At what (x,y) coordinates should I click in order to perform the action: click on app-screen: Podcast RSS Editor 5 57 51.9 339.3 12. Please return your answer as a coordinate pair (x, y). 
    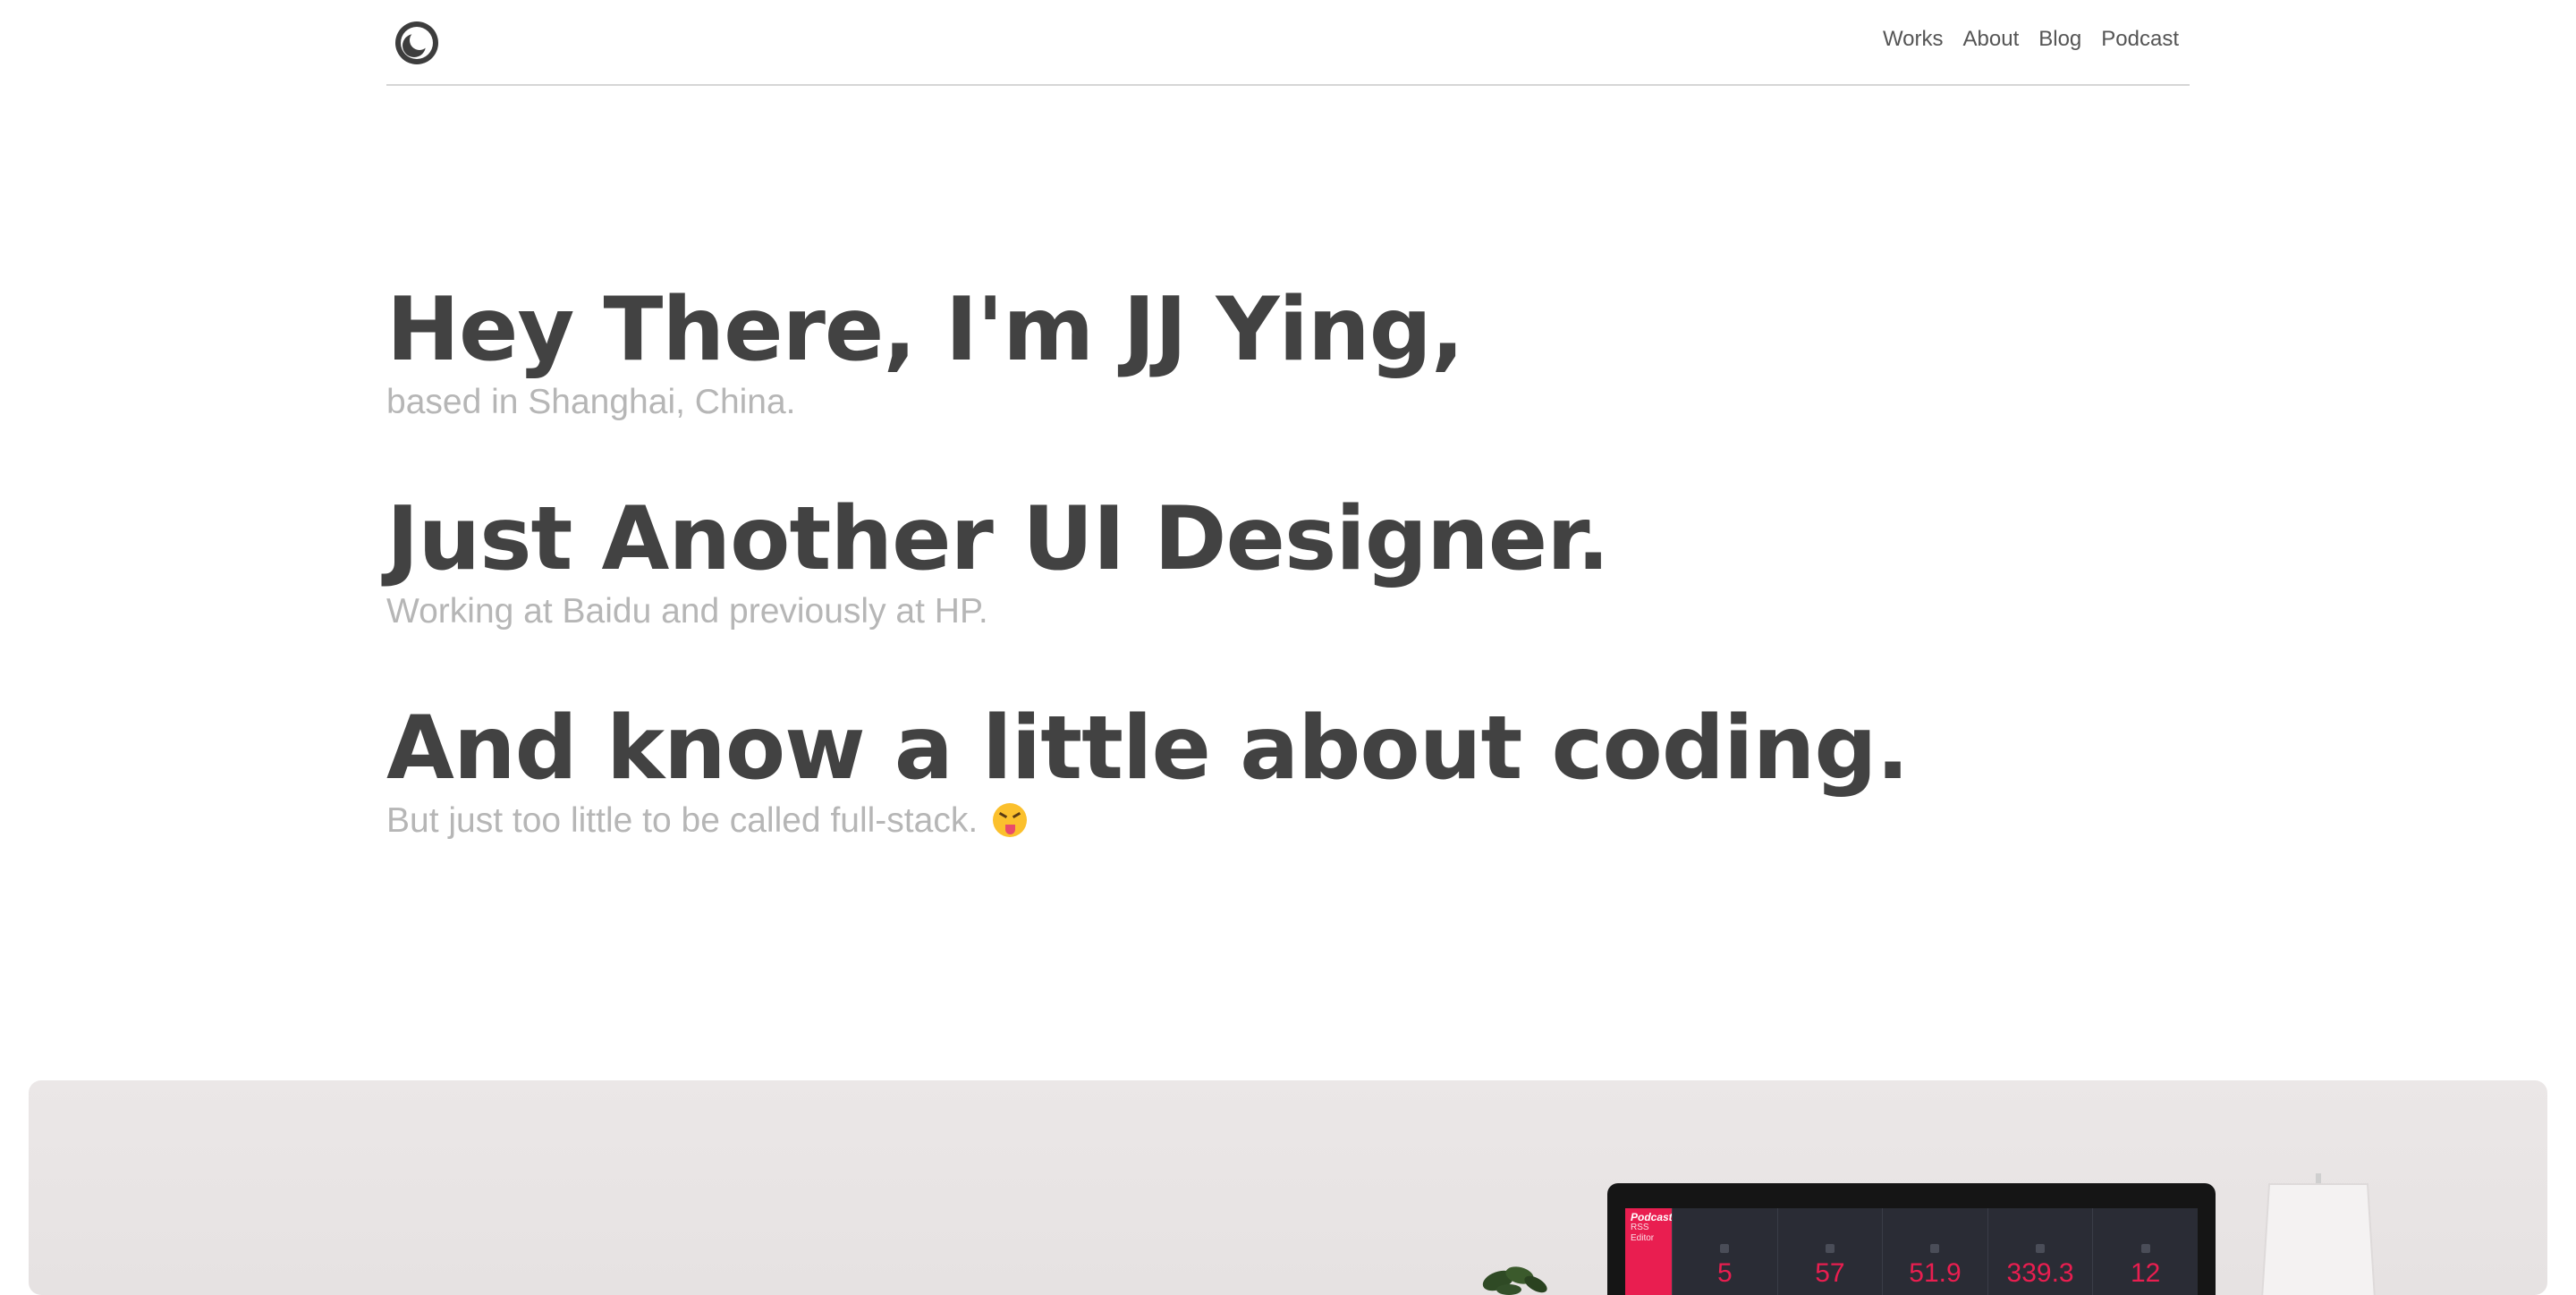
    Looking at the image, I should click on (1911, 1251).